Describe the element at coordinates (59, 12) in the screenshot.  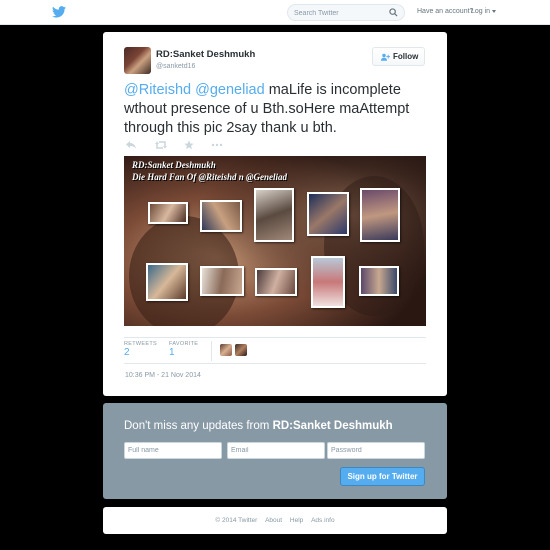
I see `twitter-bird-icon` at that location.